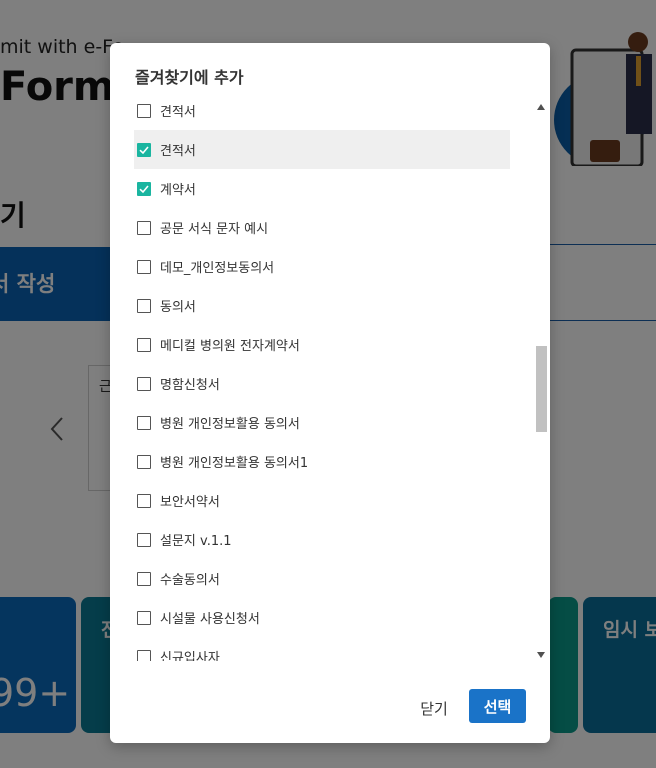 The image size is (656, 768). Describe the element at coordinates (178, 307) in the screenshot. I see `list-item-label: 동의서` at that location.